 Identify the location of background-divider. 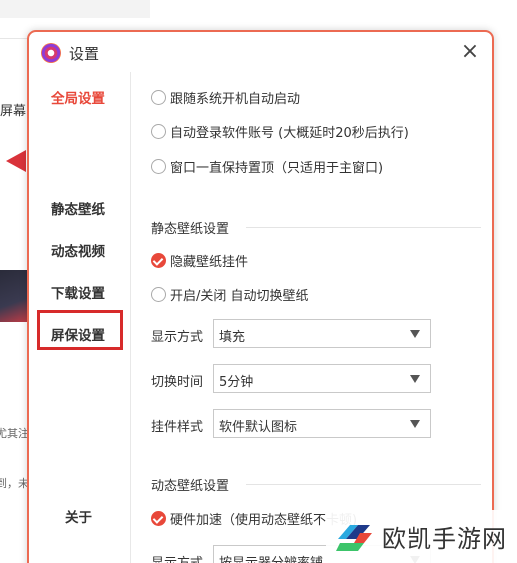
(15, 38).